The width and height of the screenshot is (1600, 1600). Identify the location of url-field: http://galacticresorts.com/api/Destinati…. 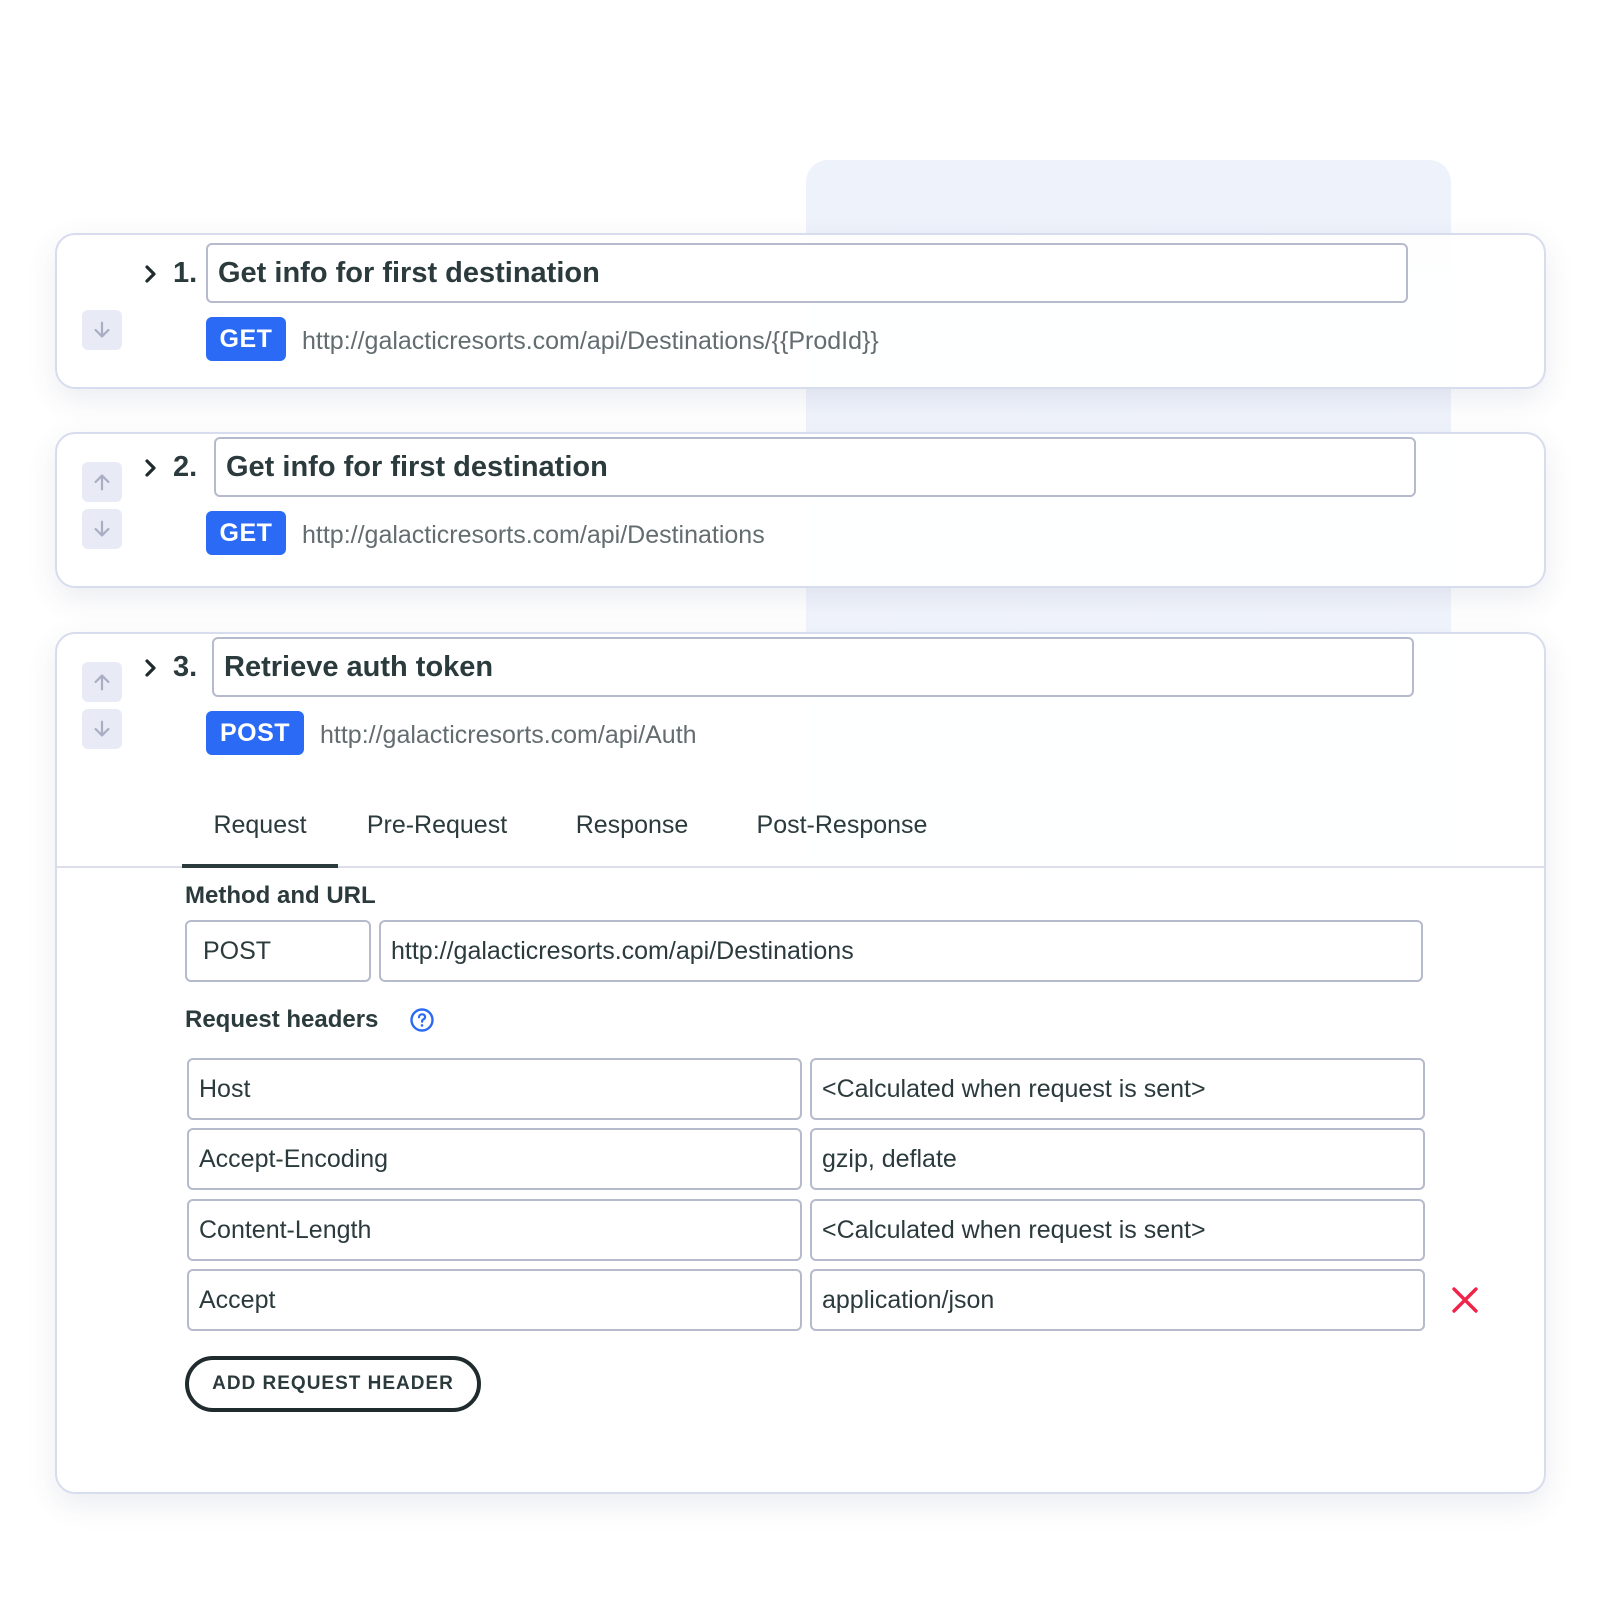
(901, 951).